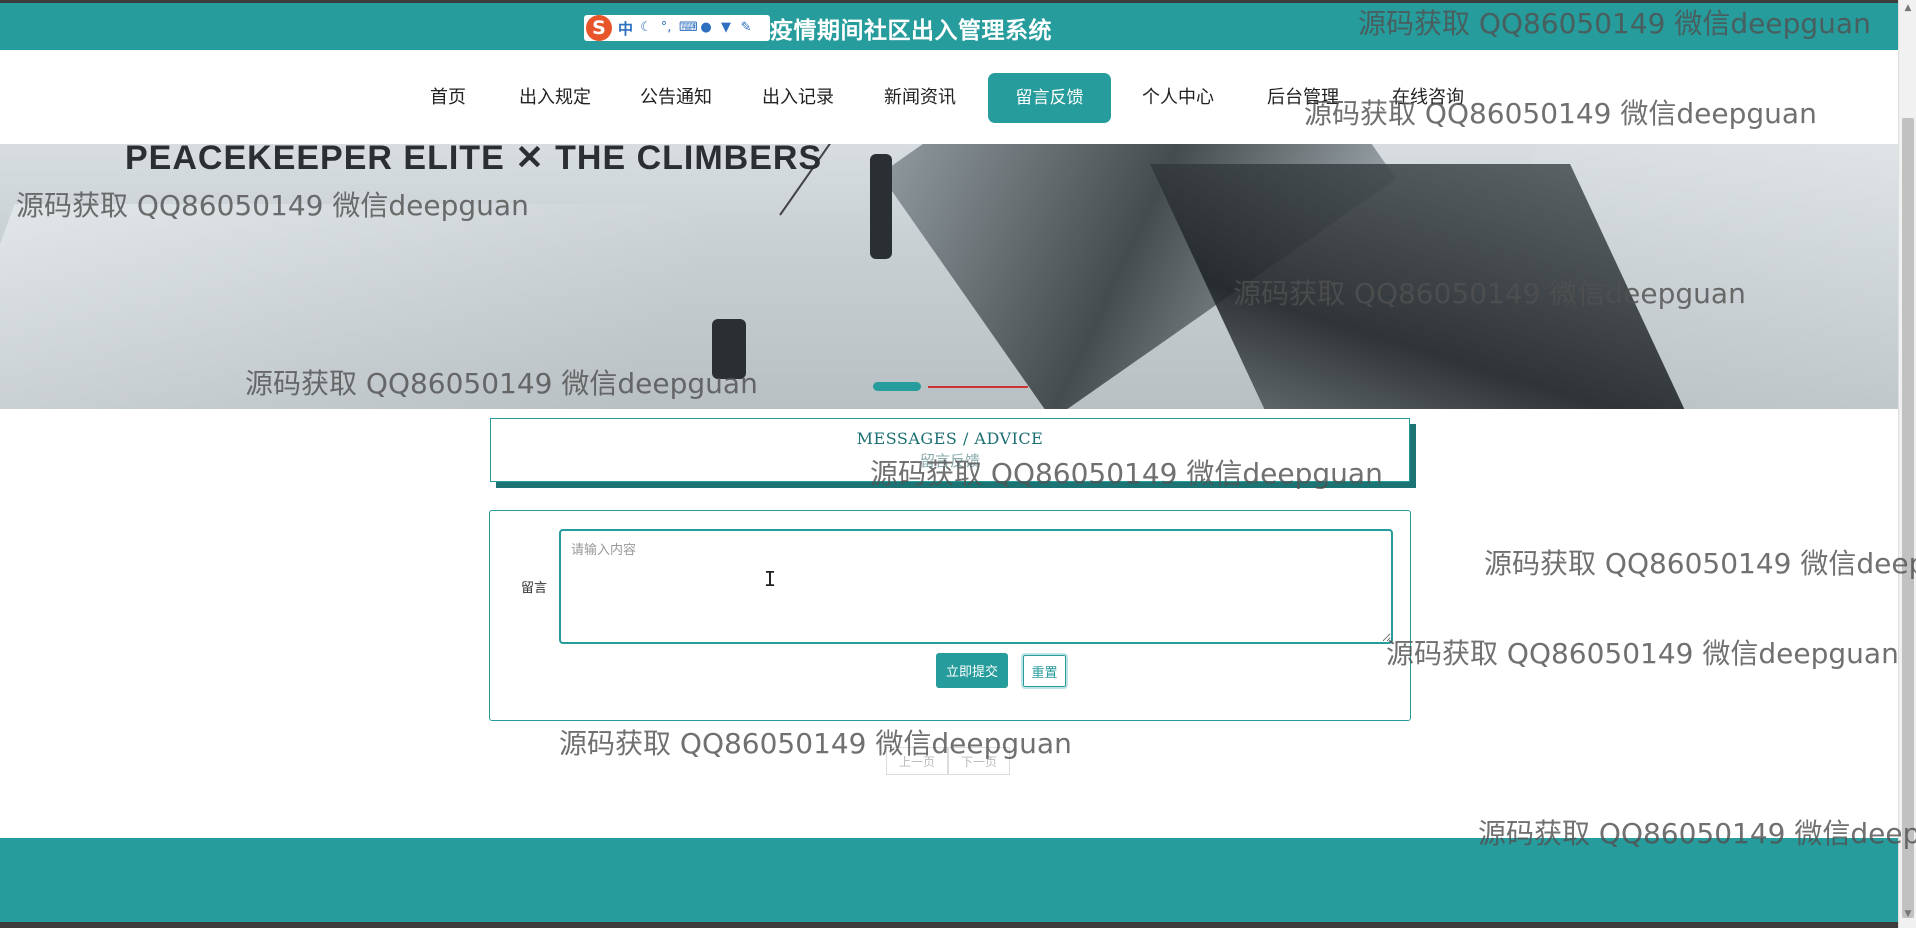 This screenshot has height=928, width=1916. What do you see at coordinates (534, 588) in the screenshot?
I see `message-label: 留言` at bounding box center [534, 588].